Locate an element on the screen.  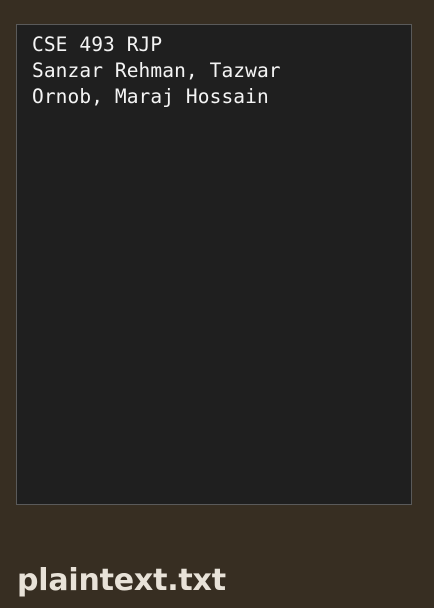
file-name-label: plaintext.txt is located at coordinates (121, 580).